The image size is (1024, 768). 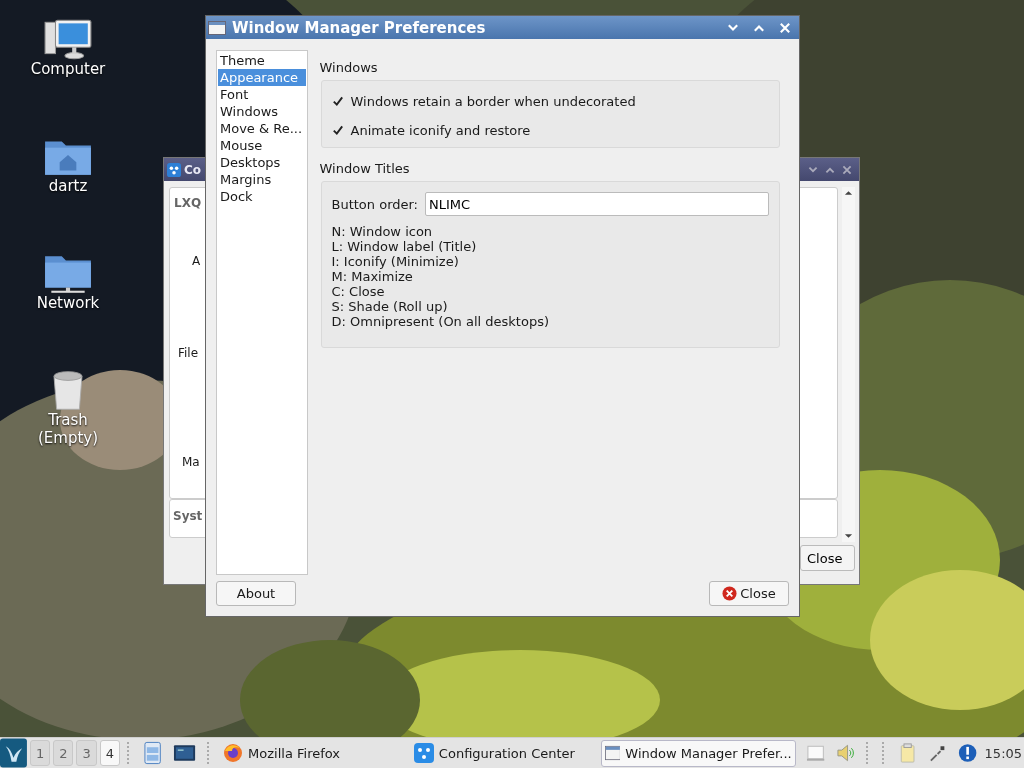 I want to click on info-icon, so click(x=968, y=753).